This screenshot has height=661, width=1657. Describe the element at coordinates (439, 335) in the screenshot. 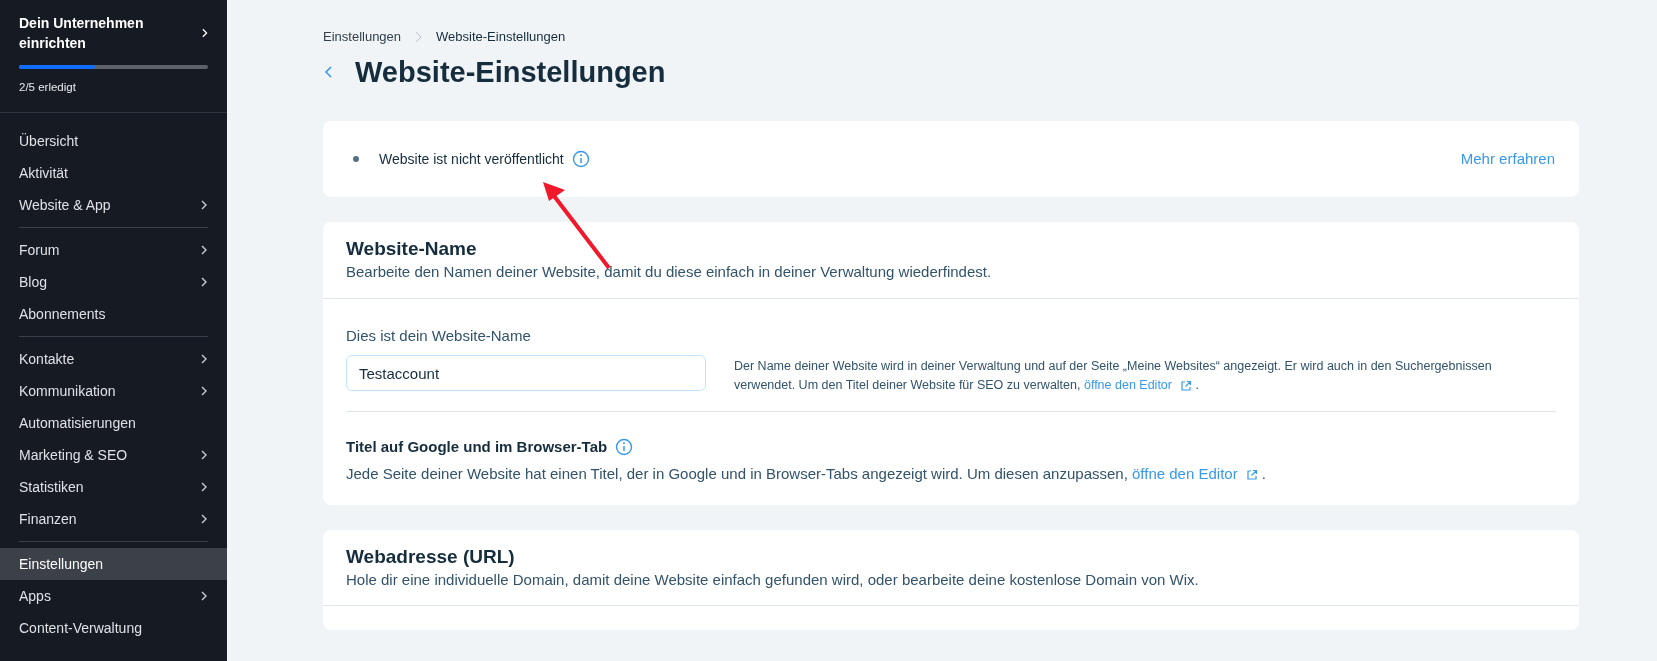

I see `field-label: Dies ist dein Website-Name` at that location.